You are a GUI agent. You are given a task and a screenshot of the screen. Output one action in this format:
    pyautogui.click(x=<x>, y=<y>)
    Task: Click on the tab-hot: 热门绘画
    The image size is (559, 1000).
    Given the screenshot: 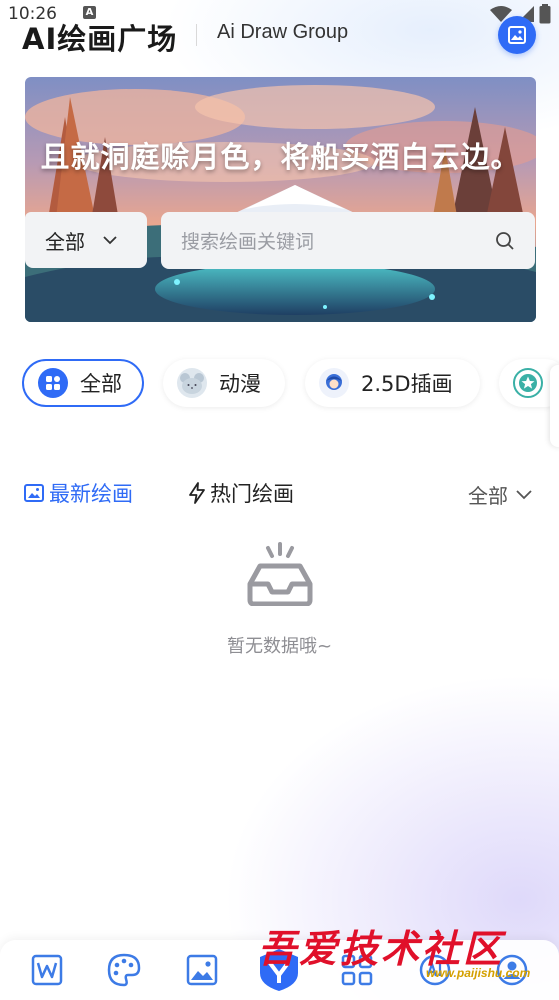 What is the action you would take?
    pyautogui.click(x=241, y=493)
    